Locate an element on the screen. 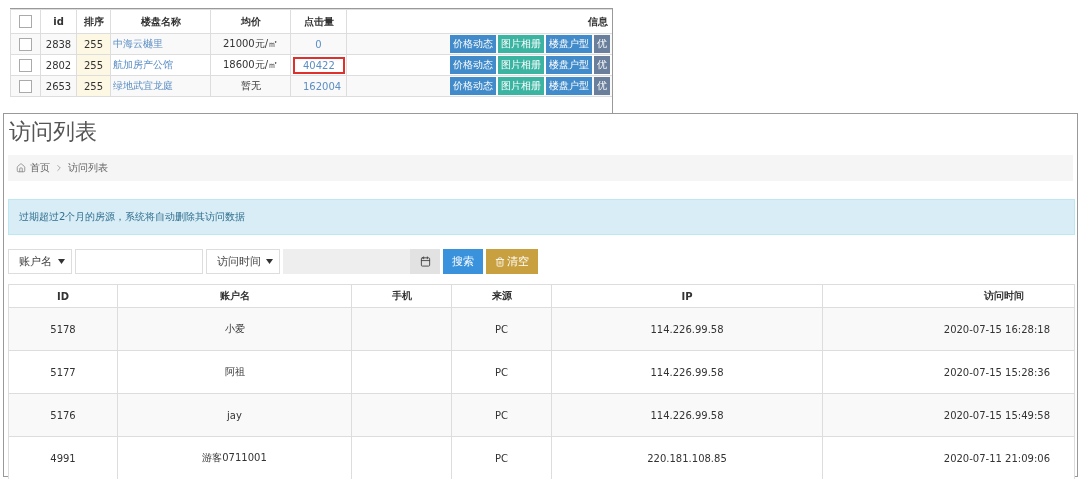 This screenshot has height=479, width=1080. field-select: 账户名 is located at coordinates (40, 261).